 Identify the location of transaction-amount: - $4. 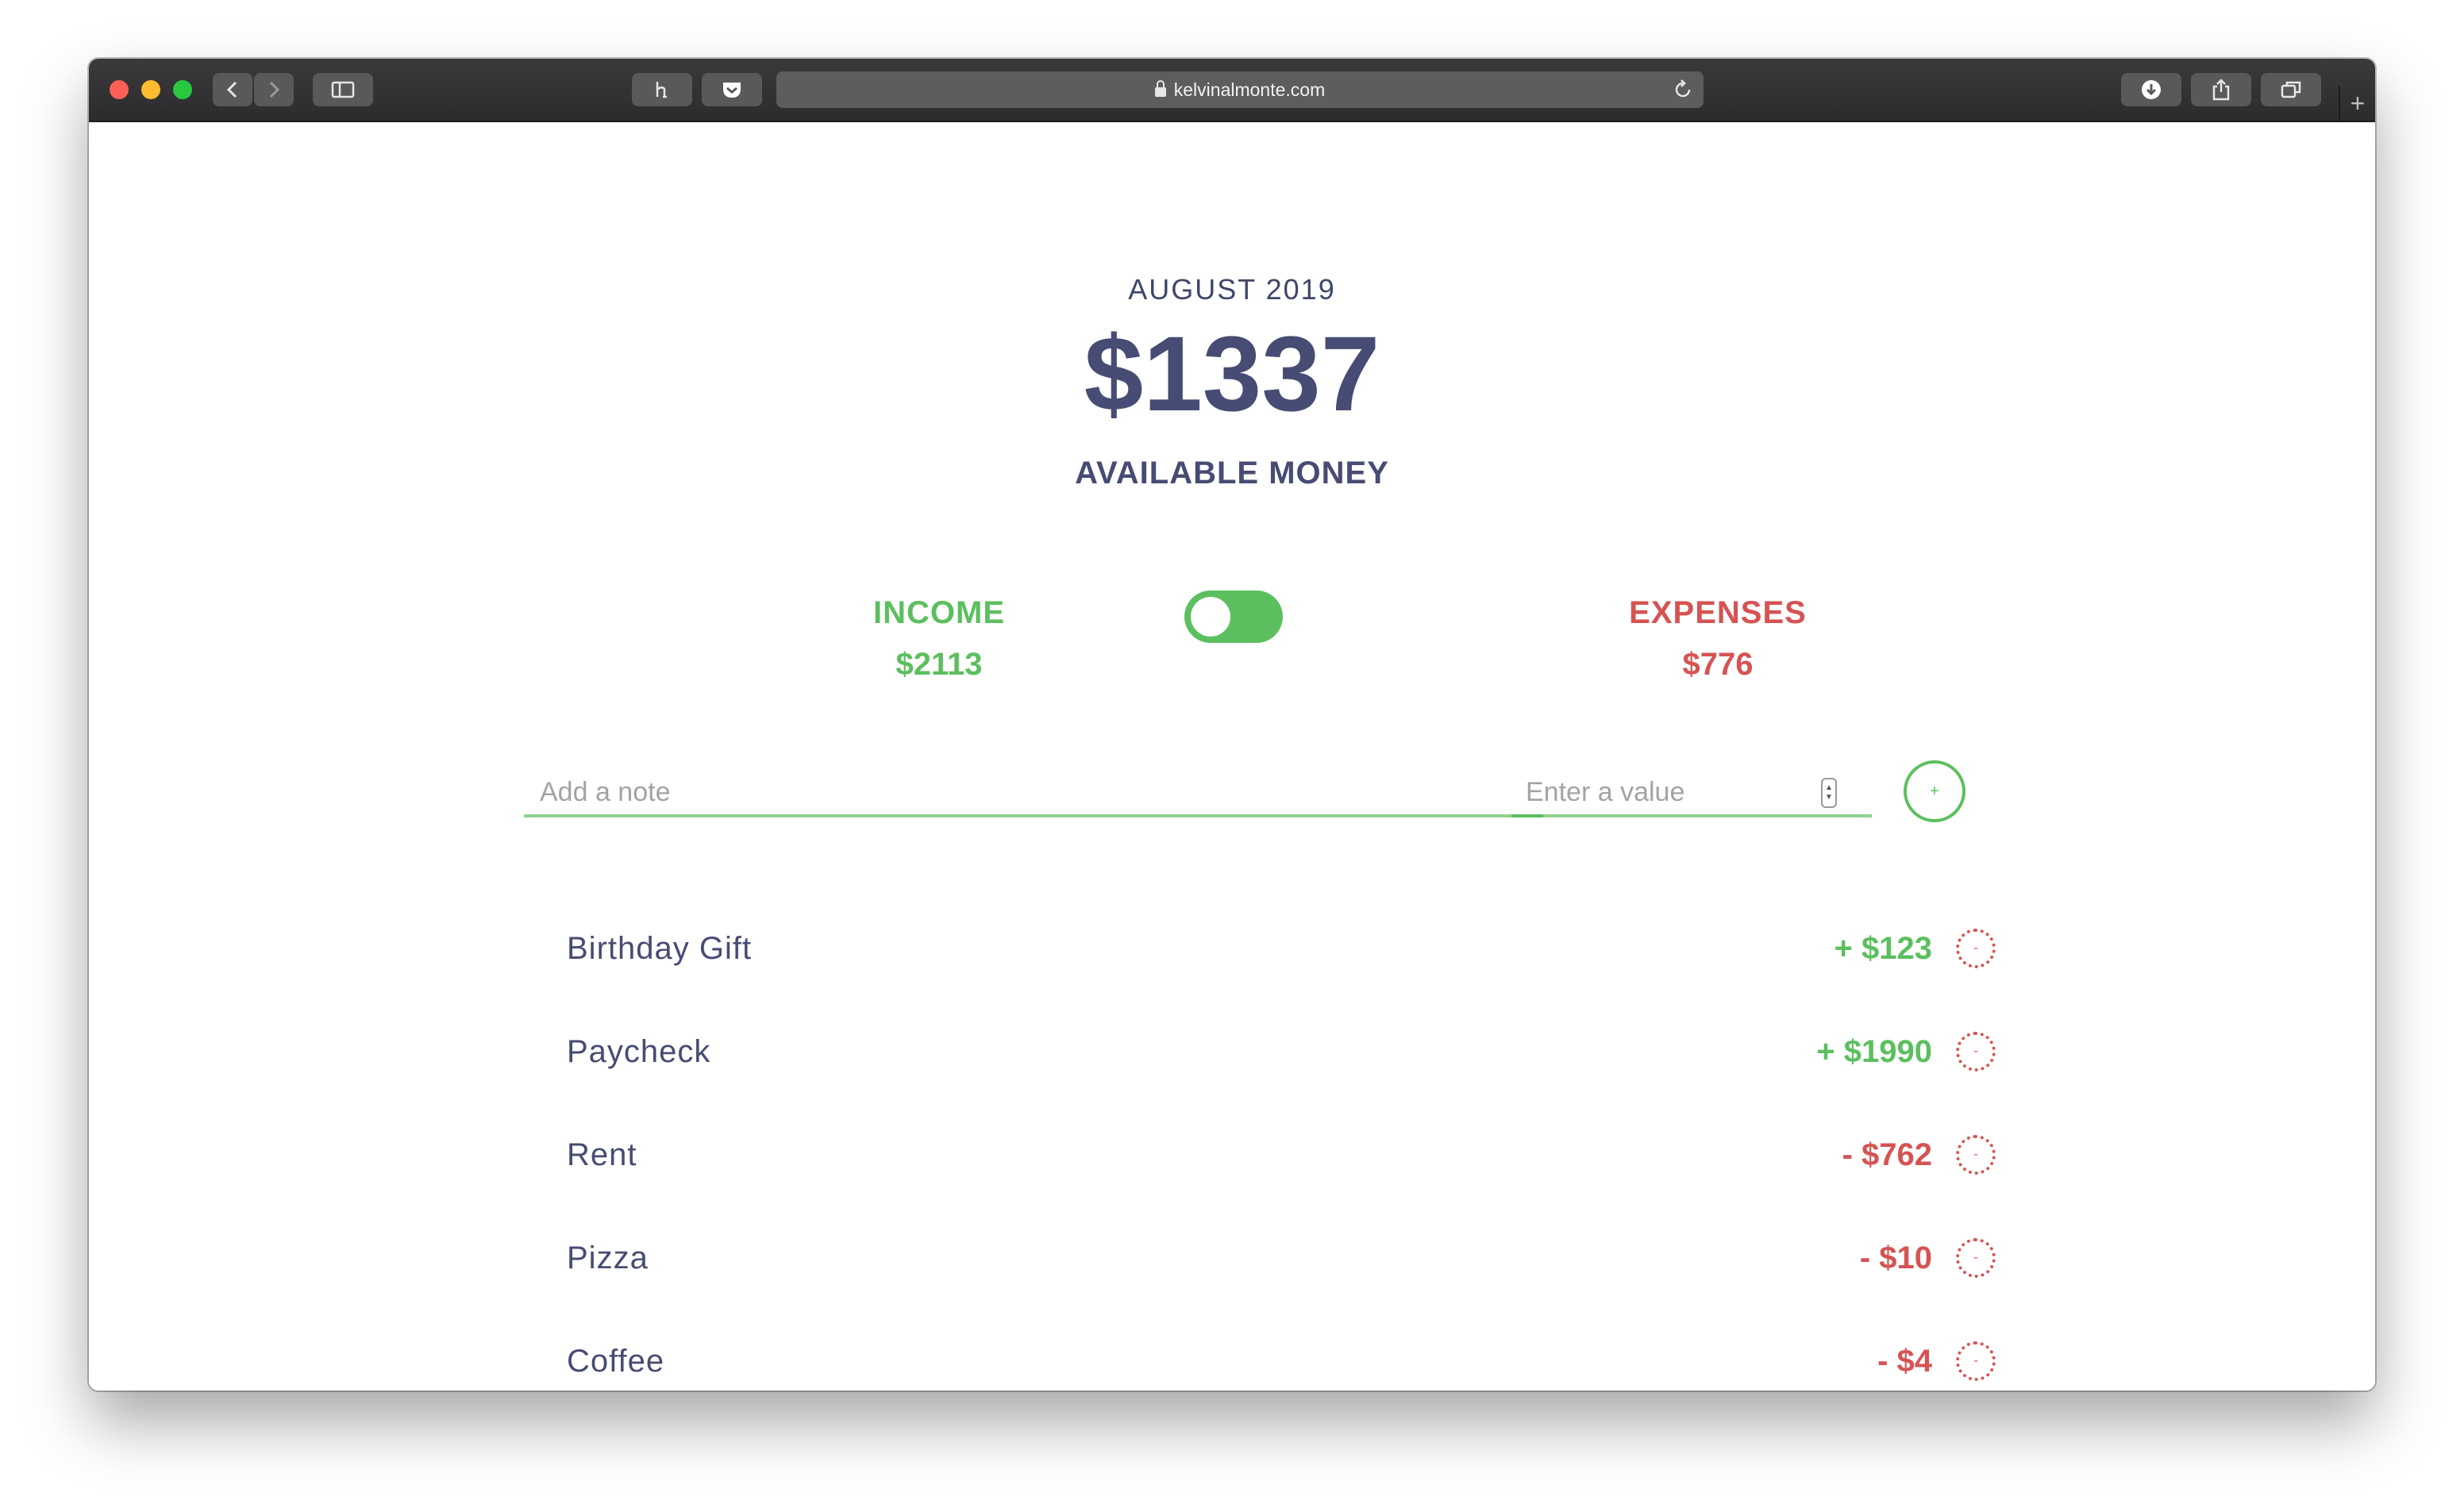
(1904, 1361).